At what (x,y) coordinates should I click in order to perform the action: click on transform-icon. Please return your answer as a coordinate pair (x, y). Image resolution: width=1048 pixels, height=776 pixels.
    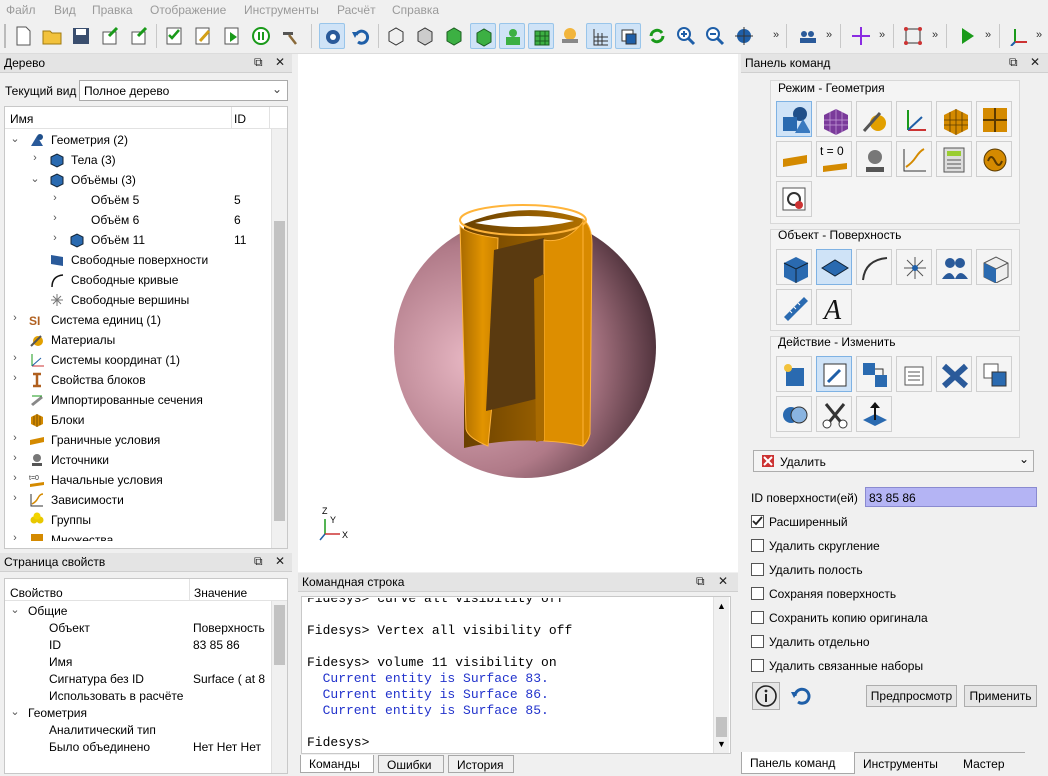
    Looking at the image, I should click on (874, 374).